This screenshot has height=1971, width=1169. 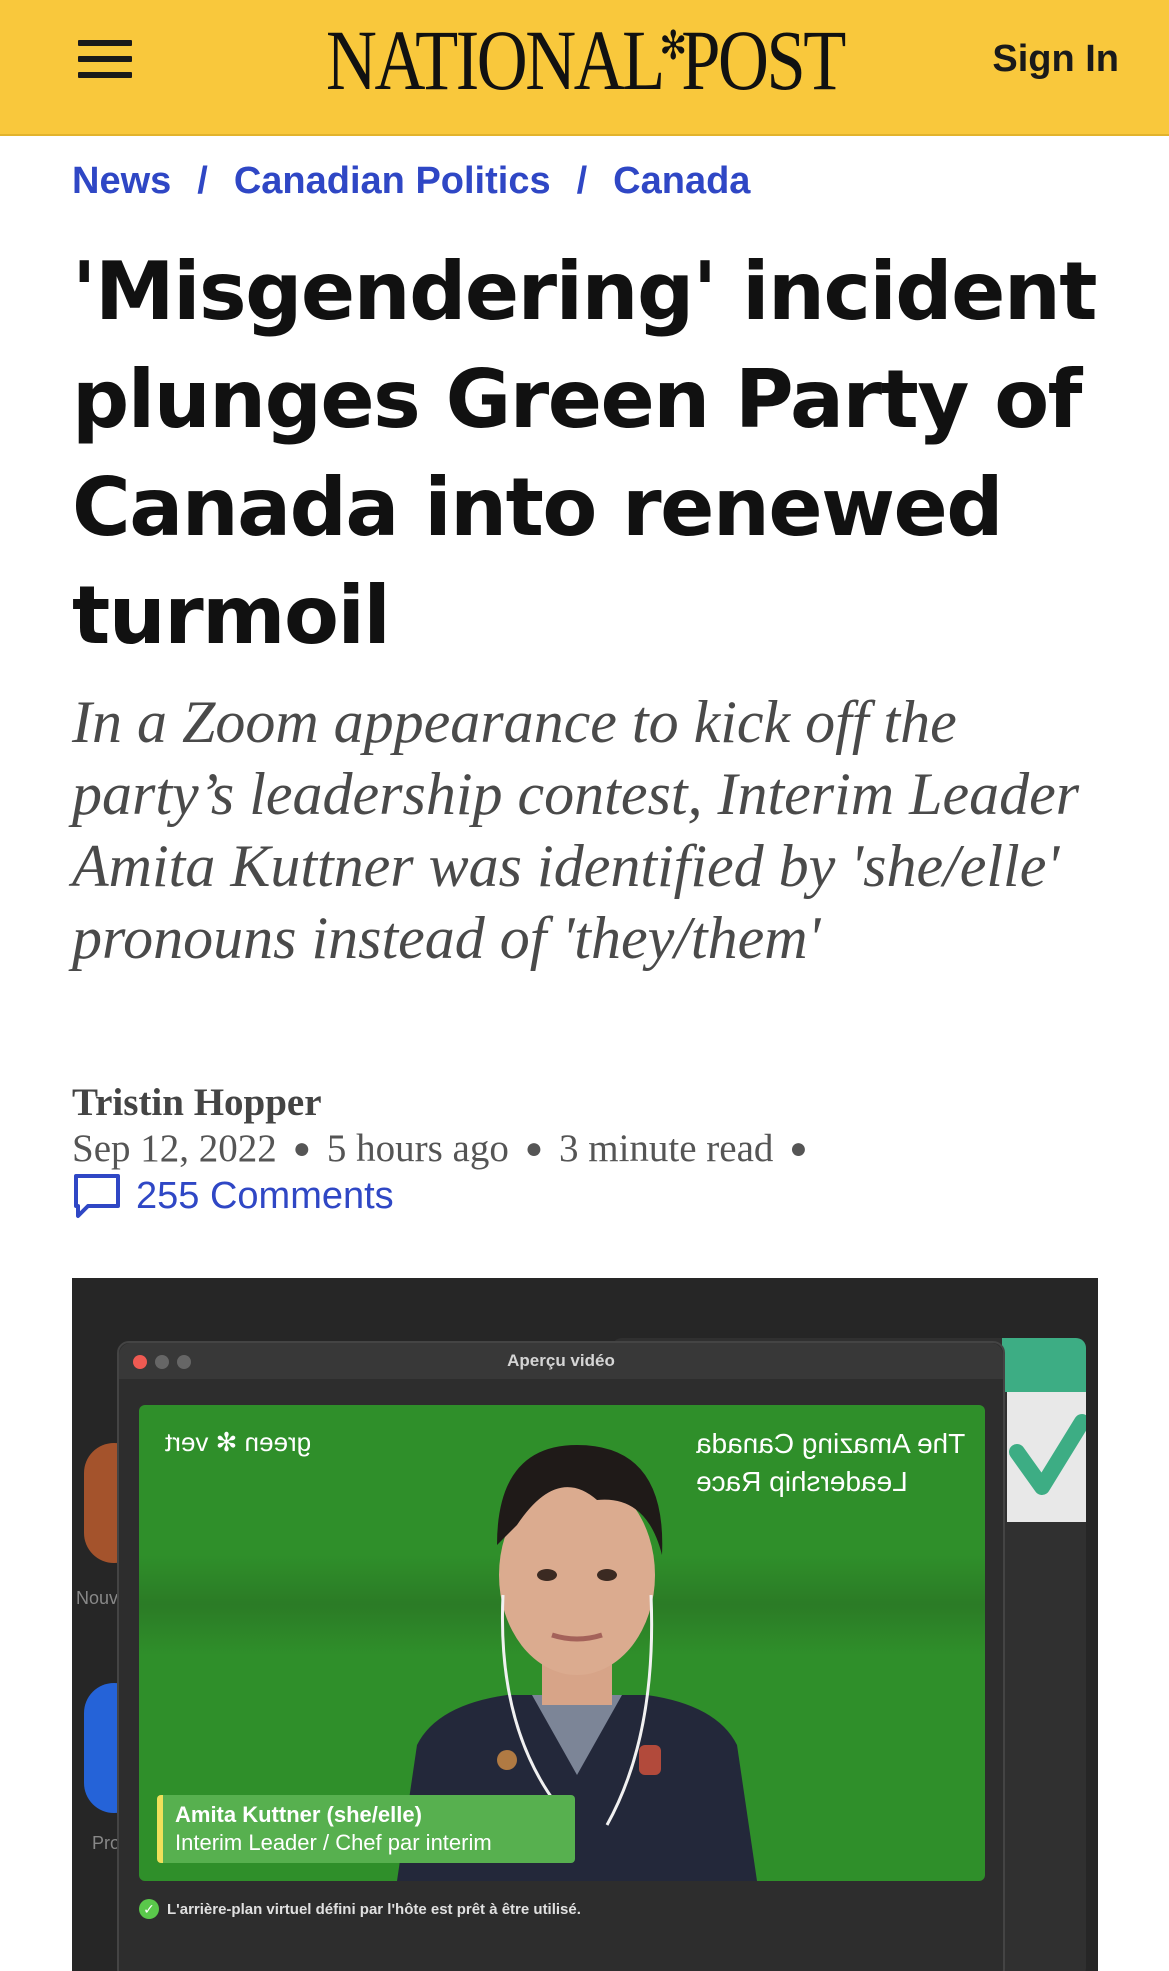 I want to click on background-app-label: Nouv, so click(x=97, y=1598).